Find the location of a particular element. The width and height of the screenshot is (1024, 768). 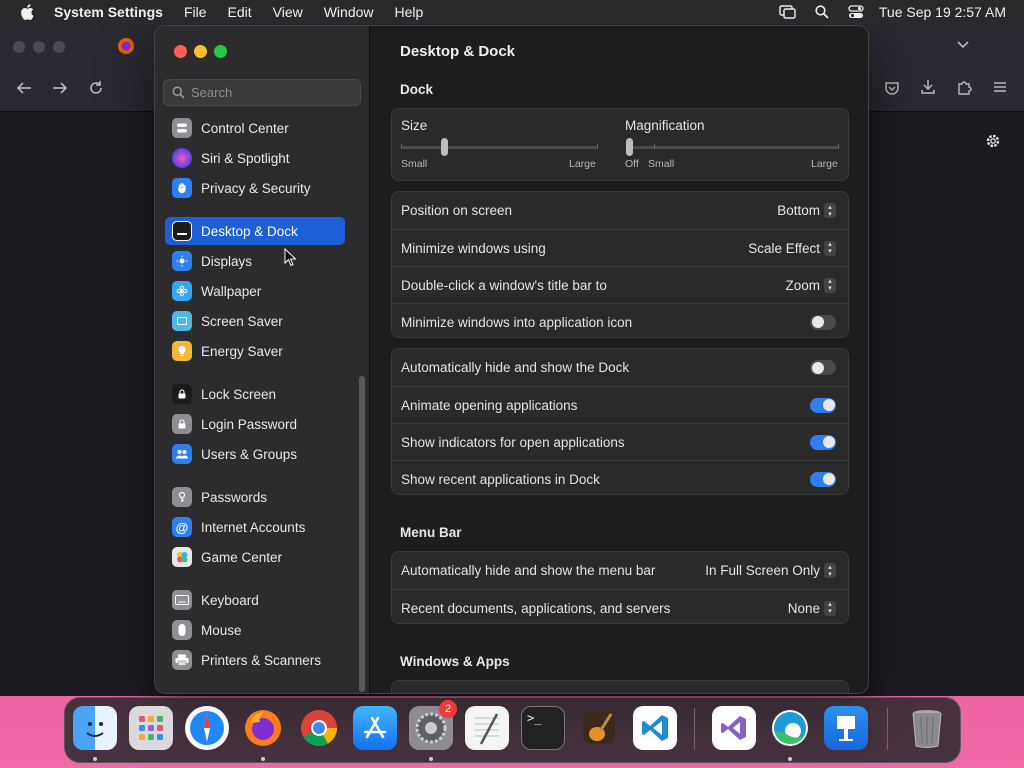

textedit-icon is located at coordinates (487, 728).